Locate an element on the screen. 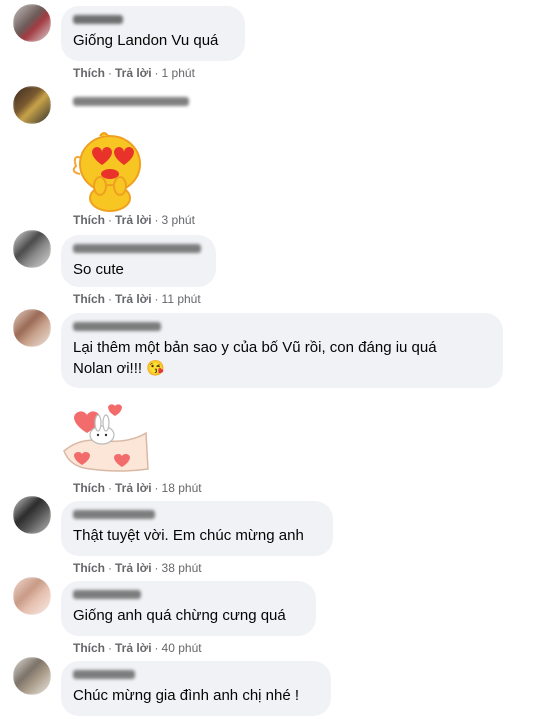 The width and height of the screenshot is (554, 719). comment-time: 40 phút is located at coordinates (182, 648).